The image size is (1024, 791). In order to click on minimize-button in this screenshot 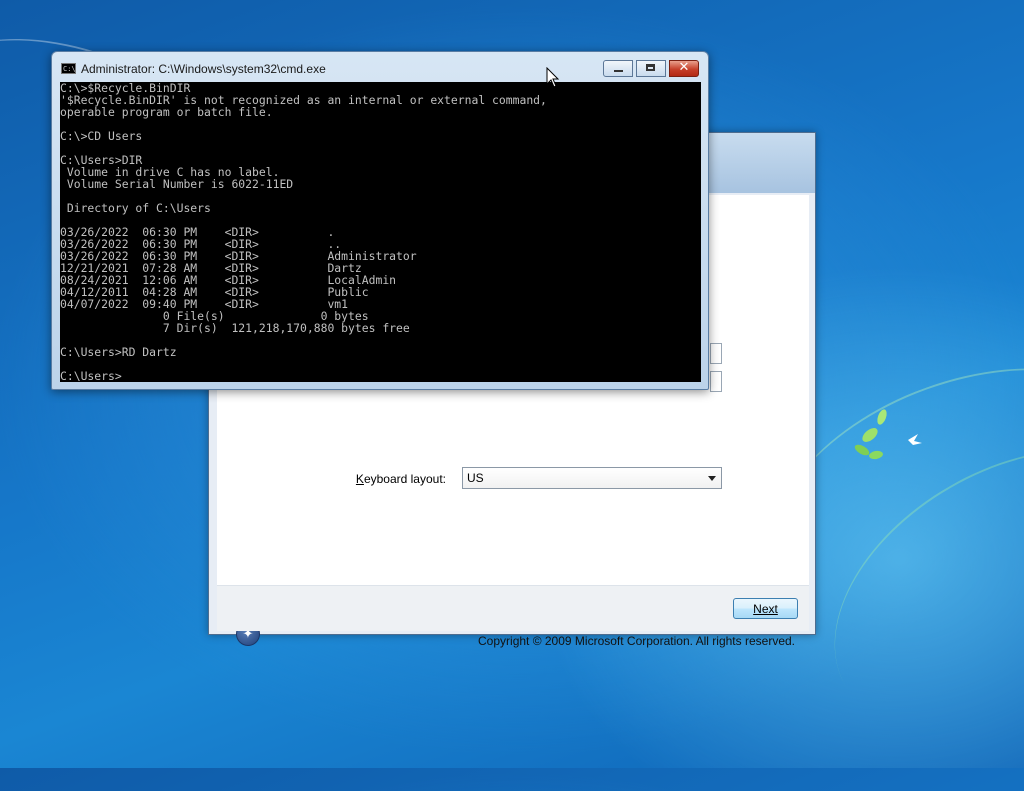, I will do `click(618, 68)`.